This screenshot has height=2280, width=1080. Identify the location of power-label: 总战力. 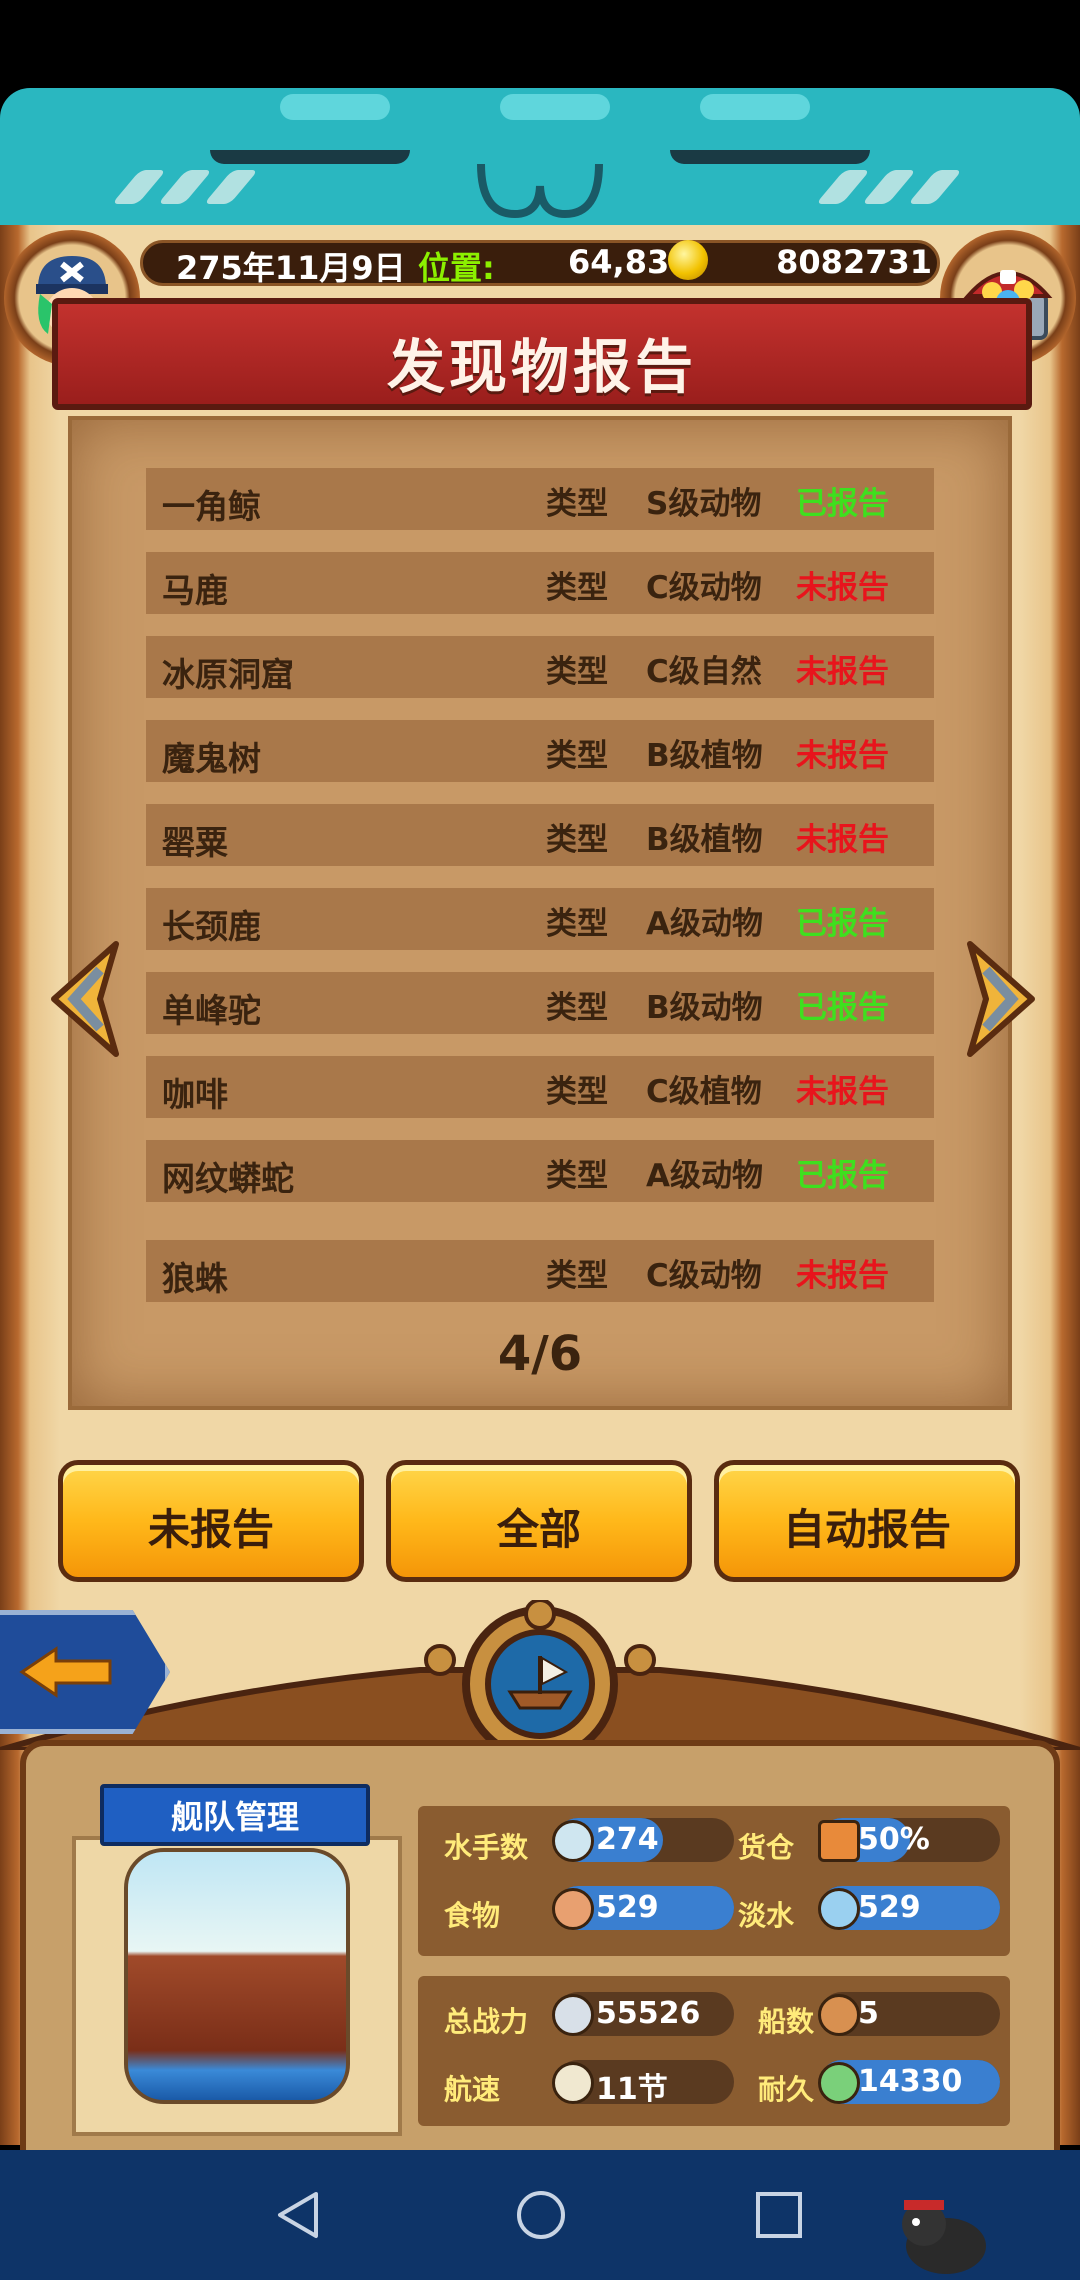
(486, 2021).